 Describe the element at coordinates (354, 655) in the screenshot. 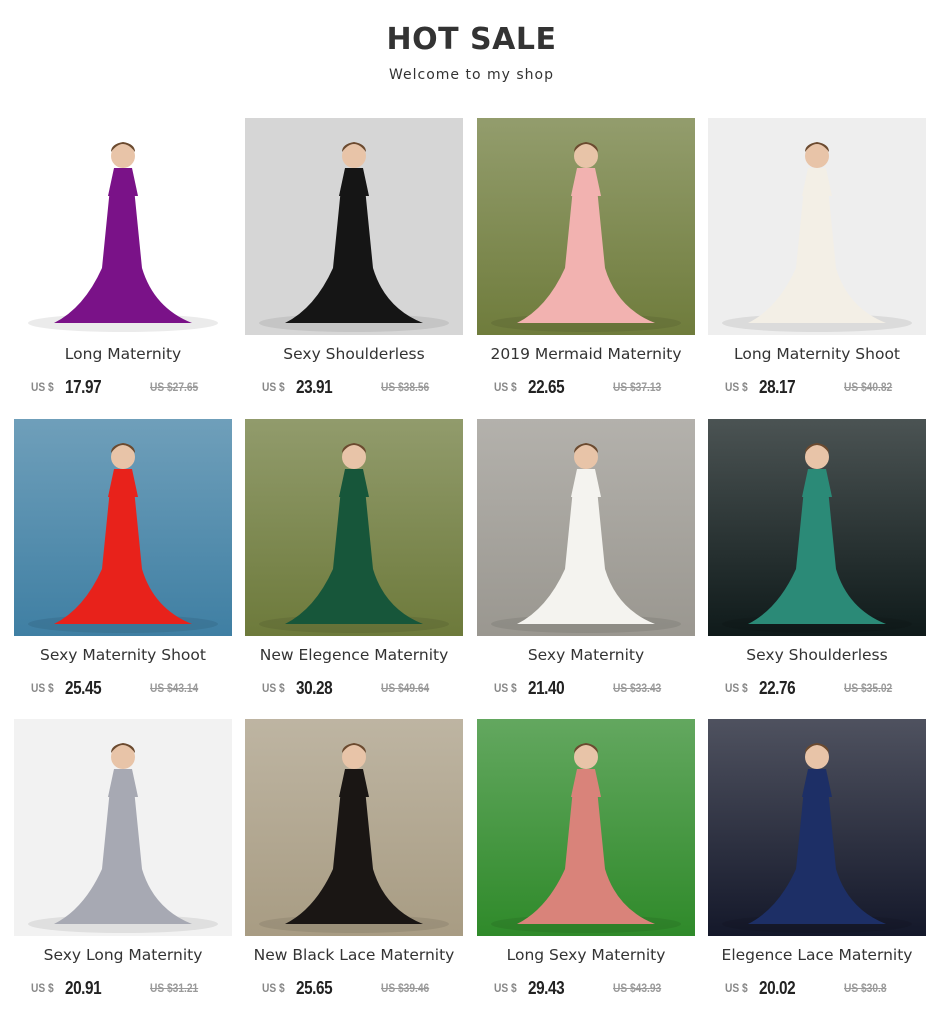

I see `product-name: New Elegence Maternity` at that location.